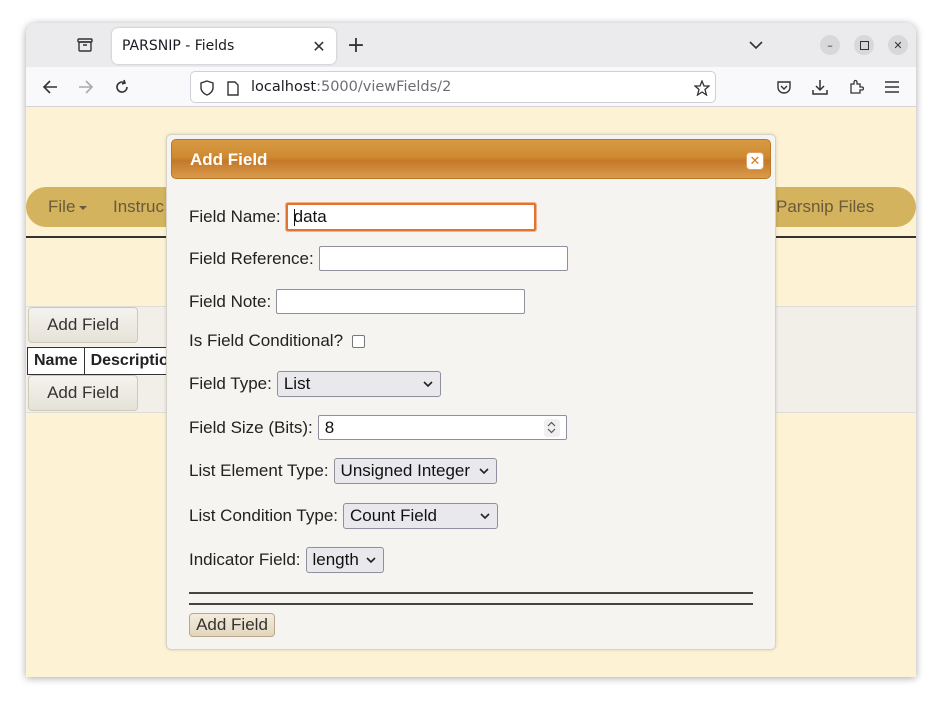 The height and width of the screenshot is (706, 942). I want to click on list-condition-type-label: List Condition Type:, so click(263, 515).